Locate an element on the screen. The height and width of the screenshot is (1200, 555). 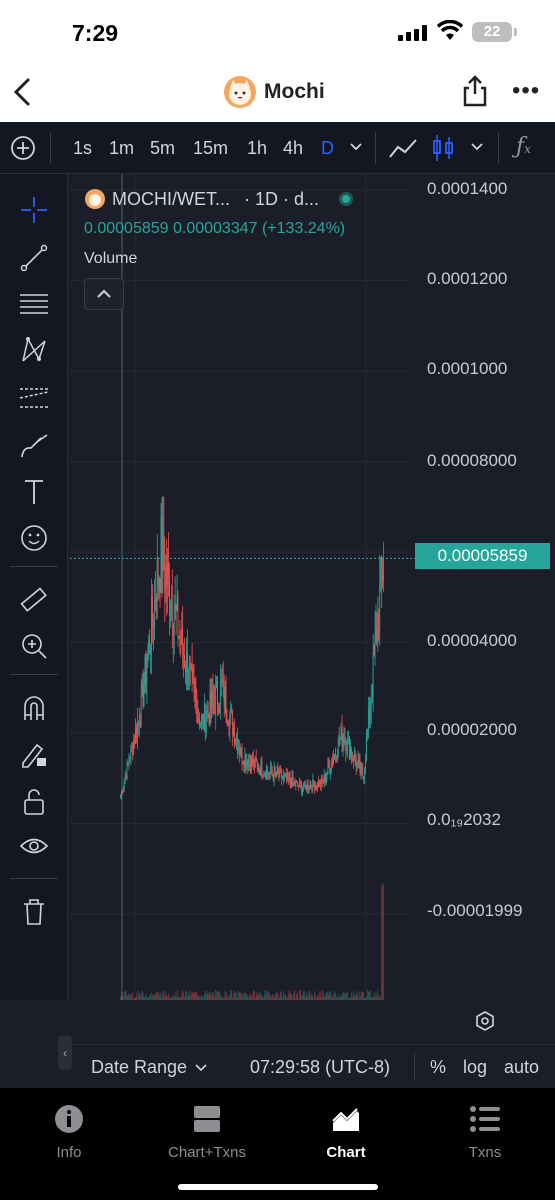
interval-1m: 1m is located at coordinates (121, 148).